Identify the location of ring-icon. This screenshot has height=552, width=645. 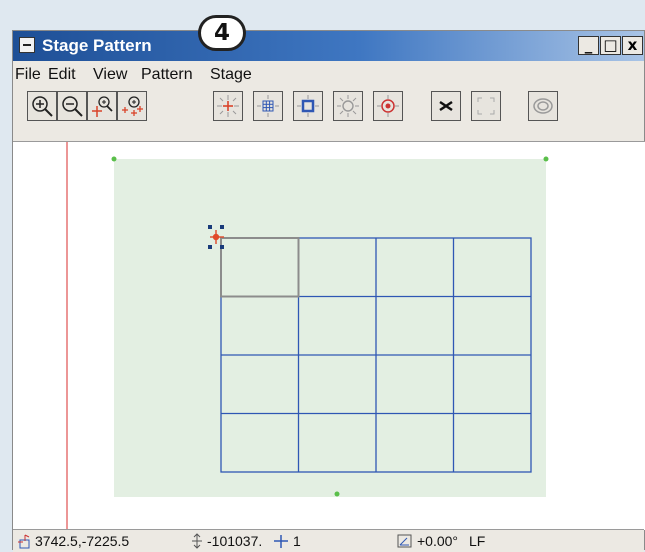
(543, 106).